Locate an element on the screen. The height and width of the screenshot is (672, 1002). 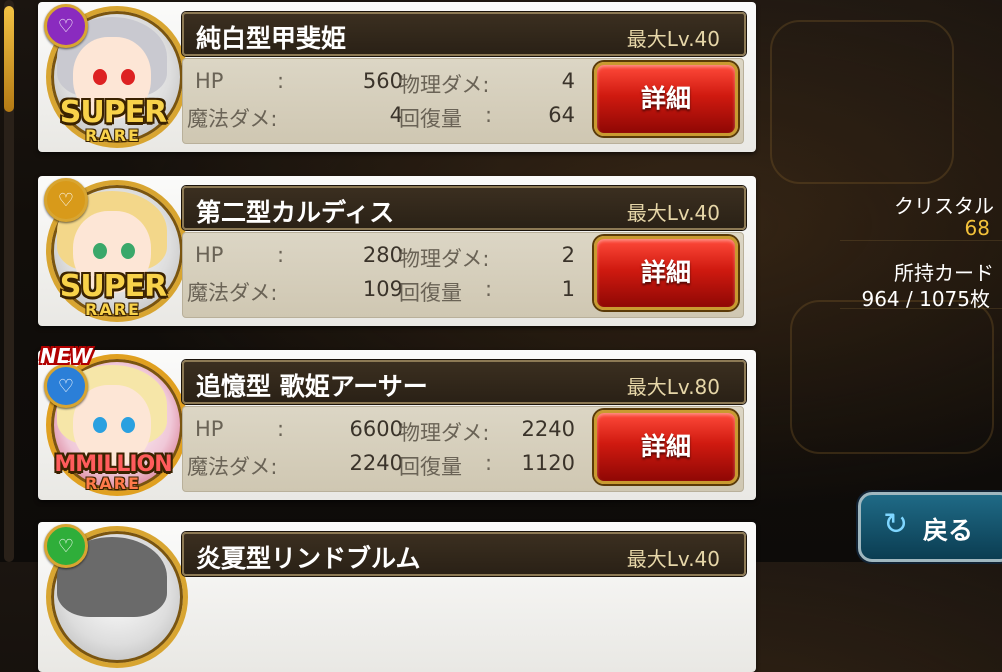
max-level: 最大Lv.80 is located at coordinates (673, 387).